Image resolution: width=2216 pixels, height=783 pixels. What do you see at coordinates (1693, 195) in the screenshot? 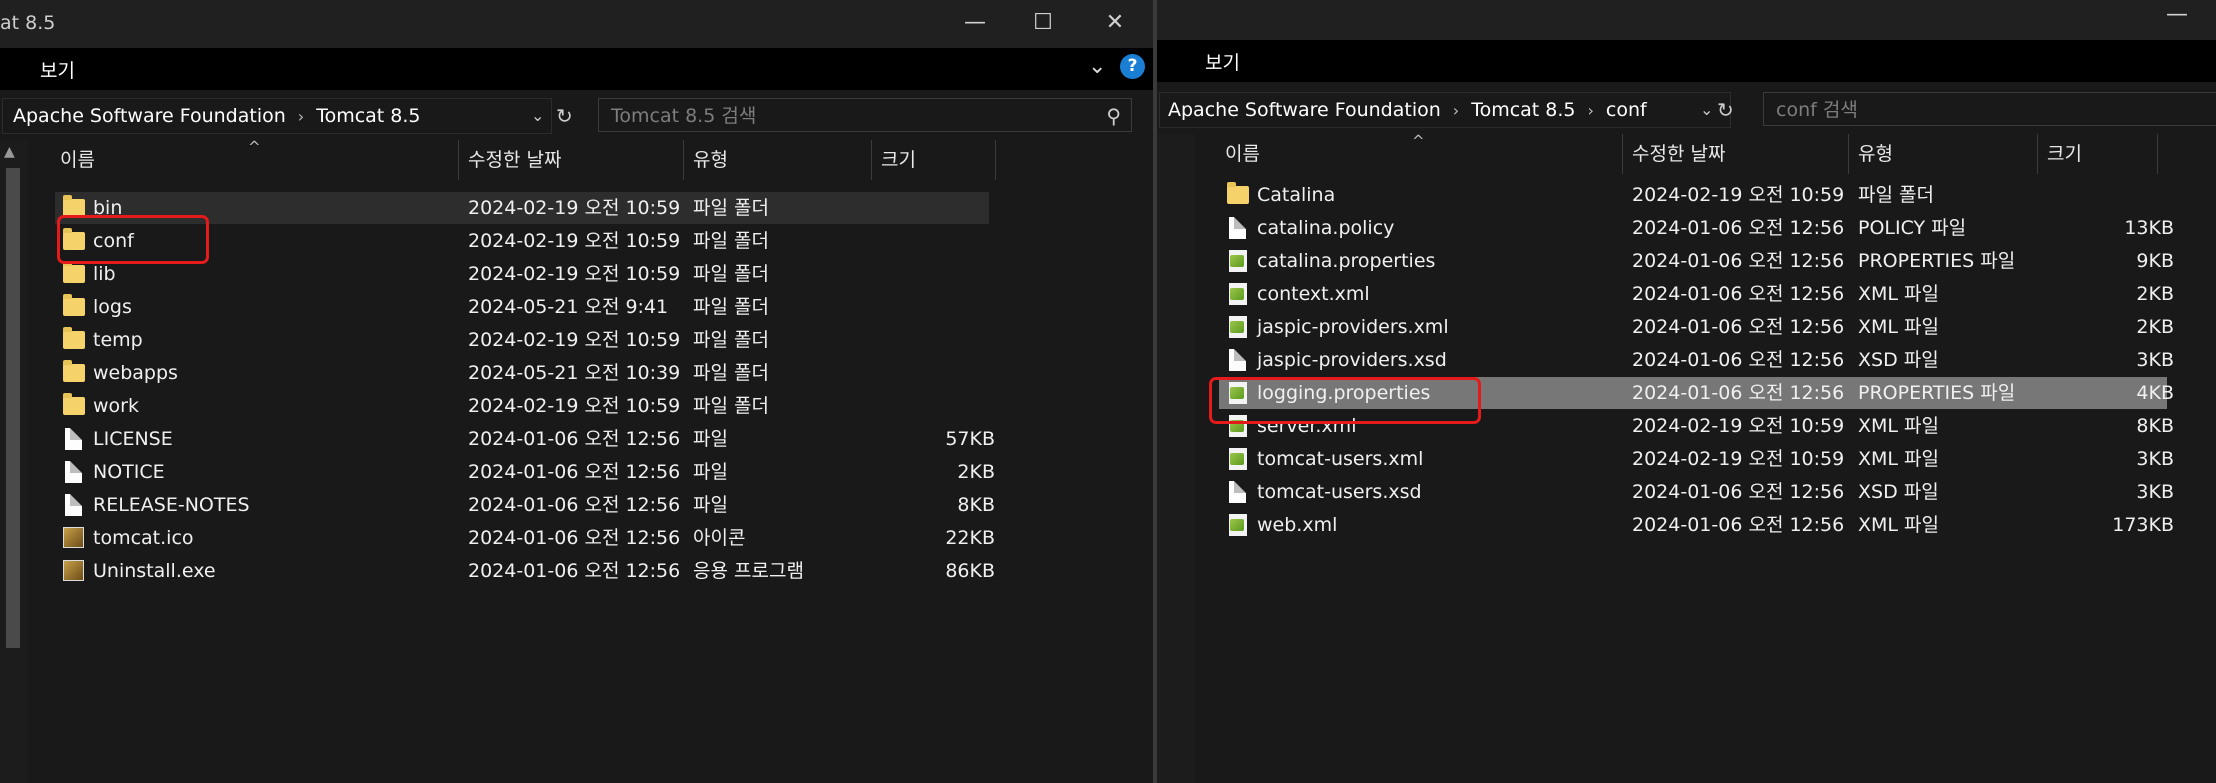
I see `table-row: Catalina 2024-02-19 오전 10:59 파일 폴더` at bounding box center [1693, 195].